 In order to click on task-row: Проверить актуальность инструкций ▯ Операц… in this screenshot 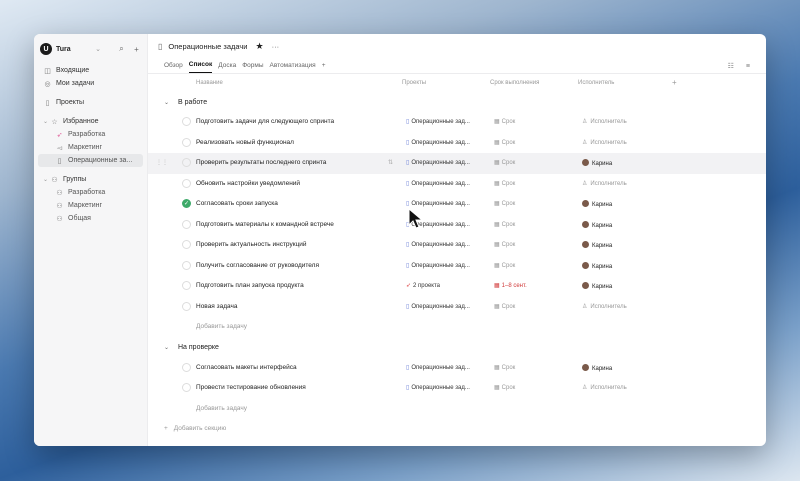, I will do `click(457, 245)`.